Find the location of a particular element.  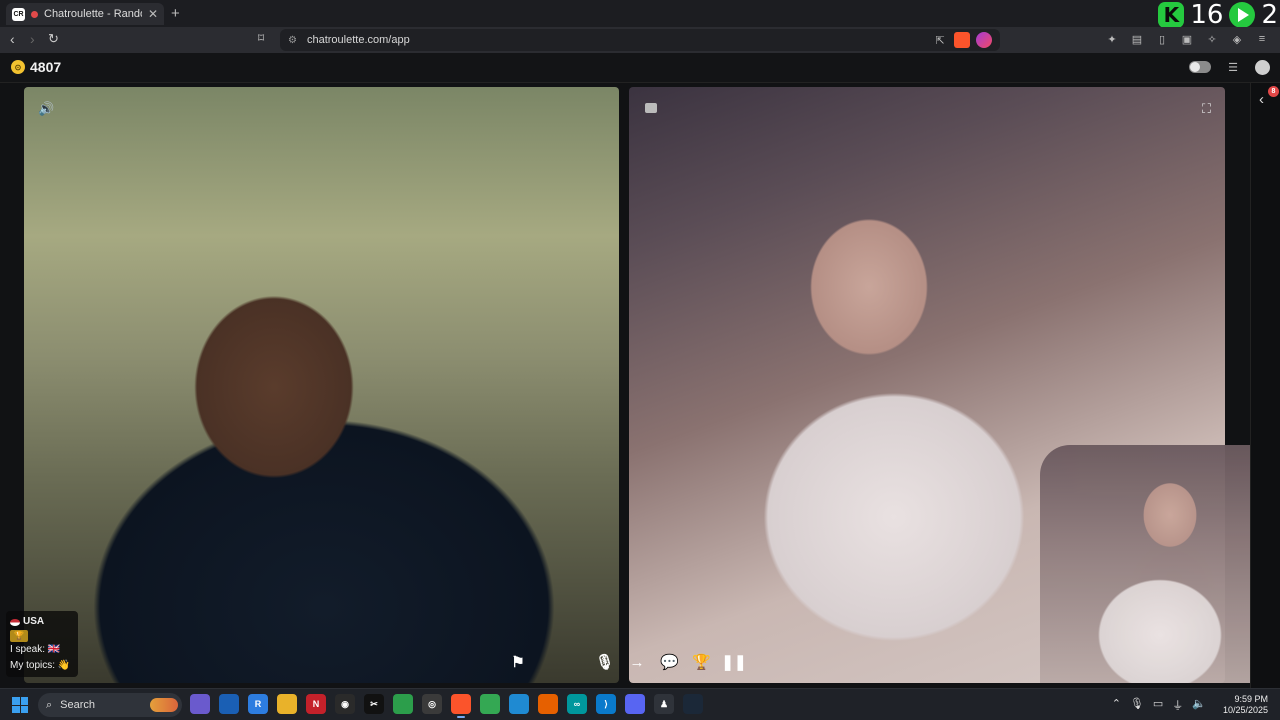

partner-languages: I speak: 🇬🇧 is located at coordinates (42, 650).